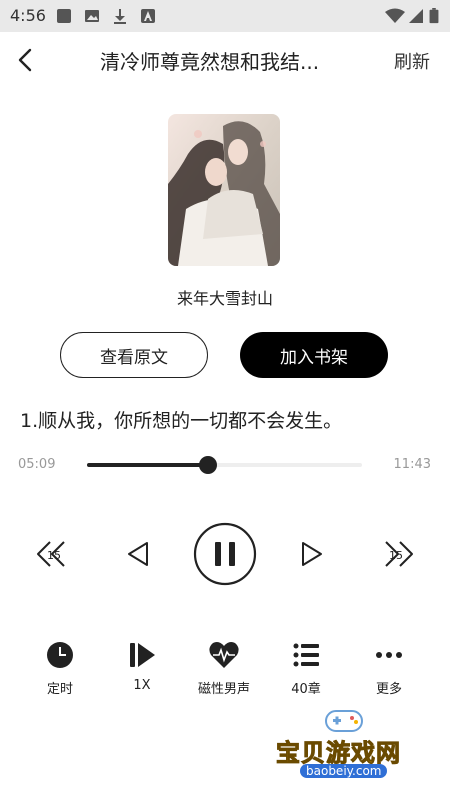 Image resolution: width=450 pixels, height=800 pixels. What do you see at coordinates (412, 61) in the screenshot?
I see `refresh-button: 刷新` at bounding box center [412, 61].